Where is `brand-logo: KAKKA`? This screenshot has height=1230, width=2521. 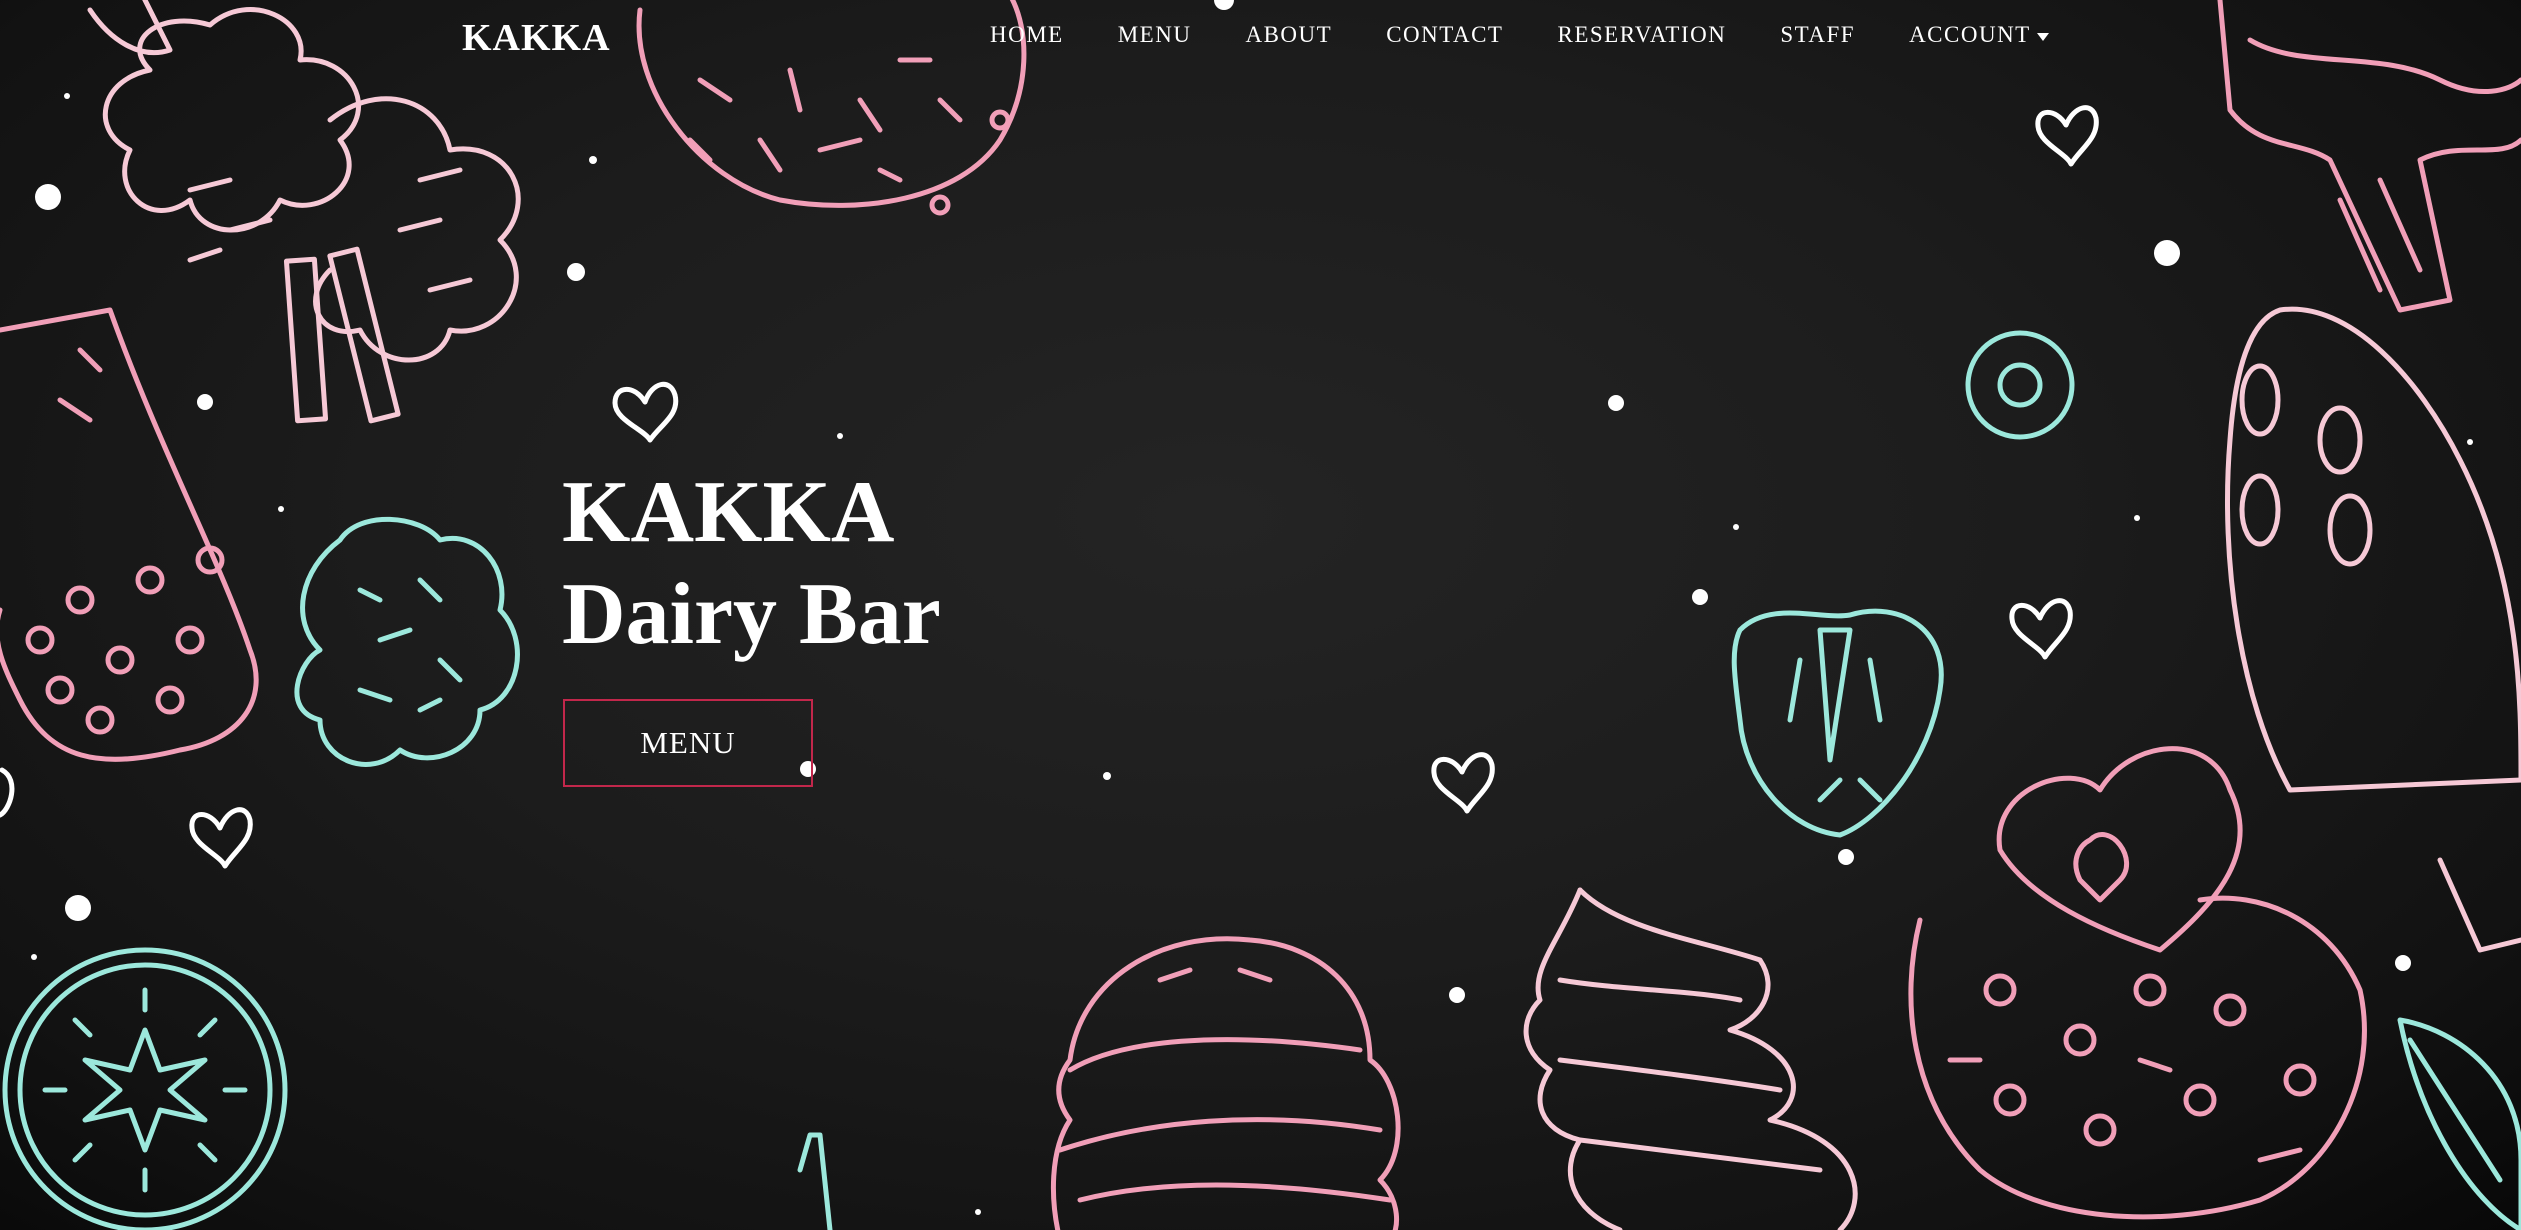 brand-logo: KAKKA is located at coordinates (536, 38).